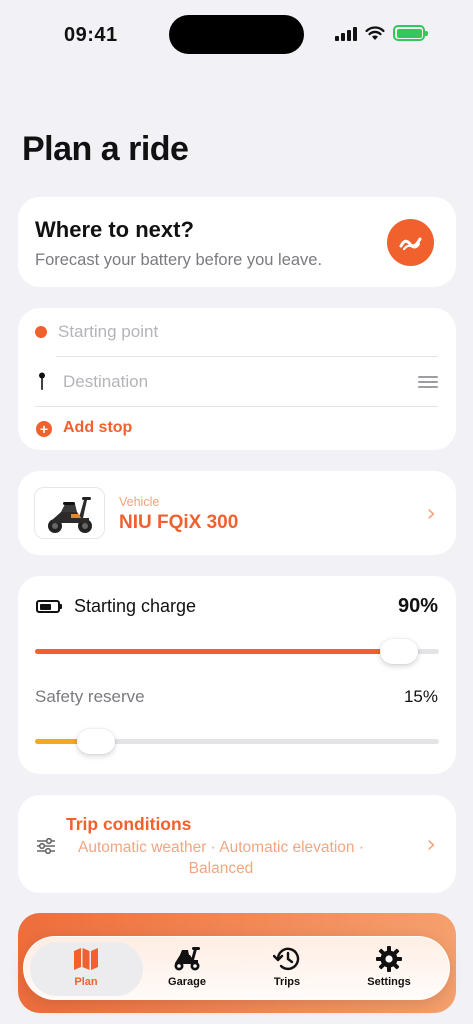 Image resolution: width=473 pixels, height=1024 pixels. I want to click on tab-settings: Settings, so click(389, 966).